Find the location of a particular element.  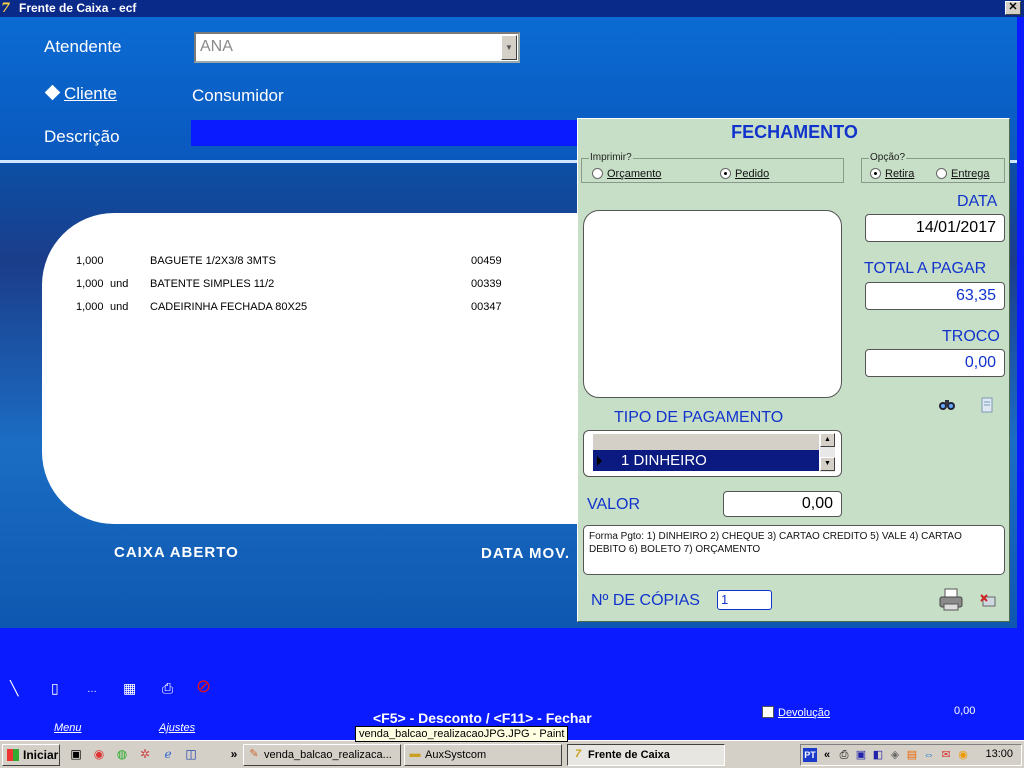

tipo-pagamento-list: 1 DINHEIRO ▲ ▼ is located at coordinates (712, 453).